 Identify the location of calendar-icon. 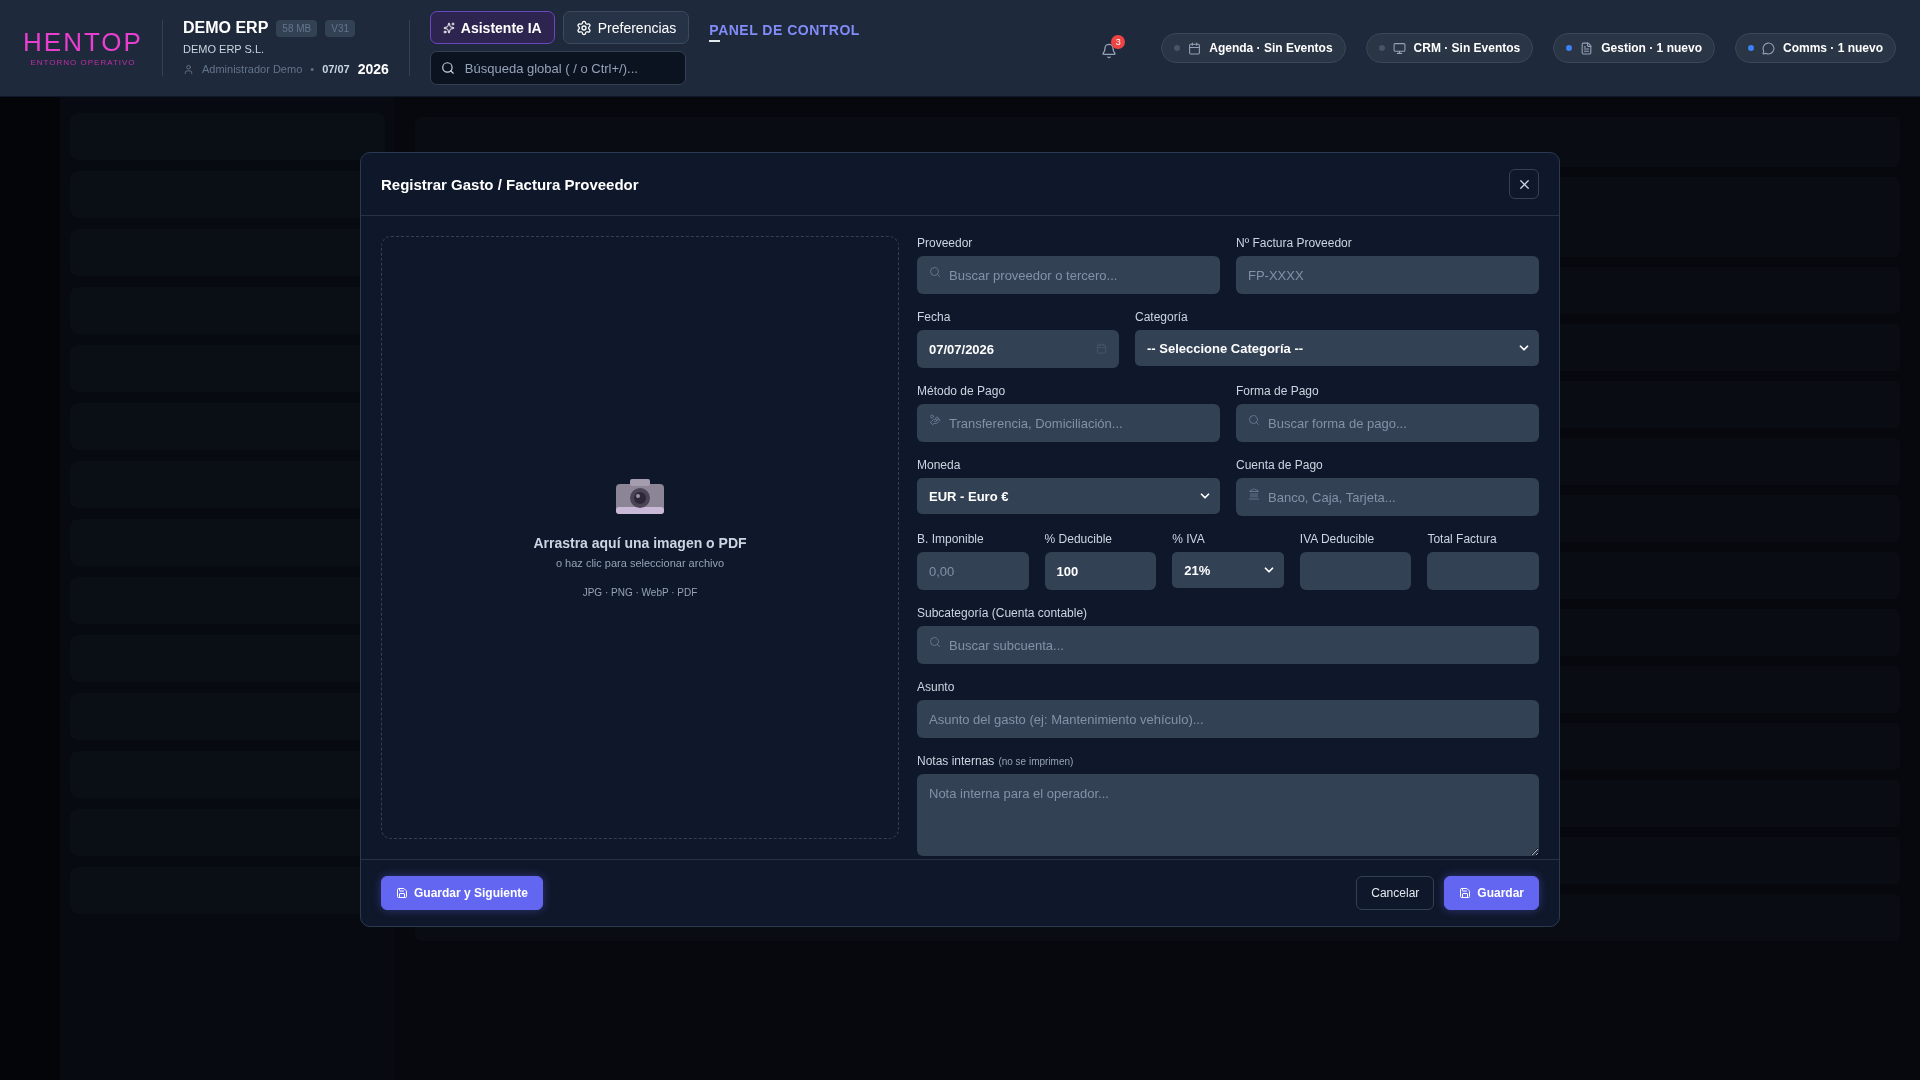
(1195, 48).